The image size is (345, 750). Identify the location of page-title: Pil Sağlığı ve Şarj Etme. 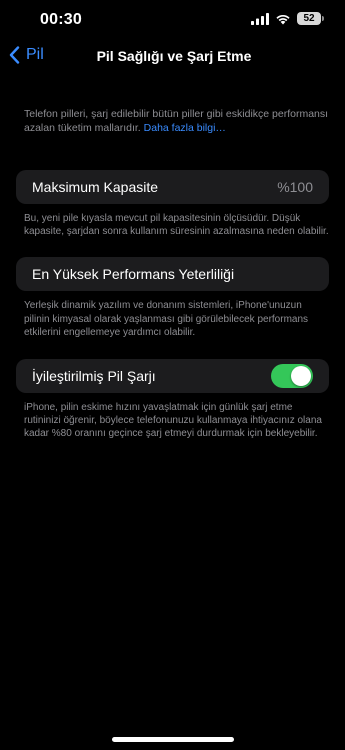
(174, 56).